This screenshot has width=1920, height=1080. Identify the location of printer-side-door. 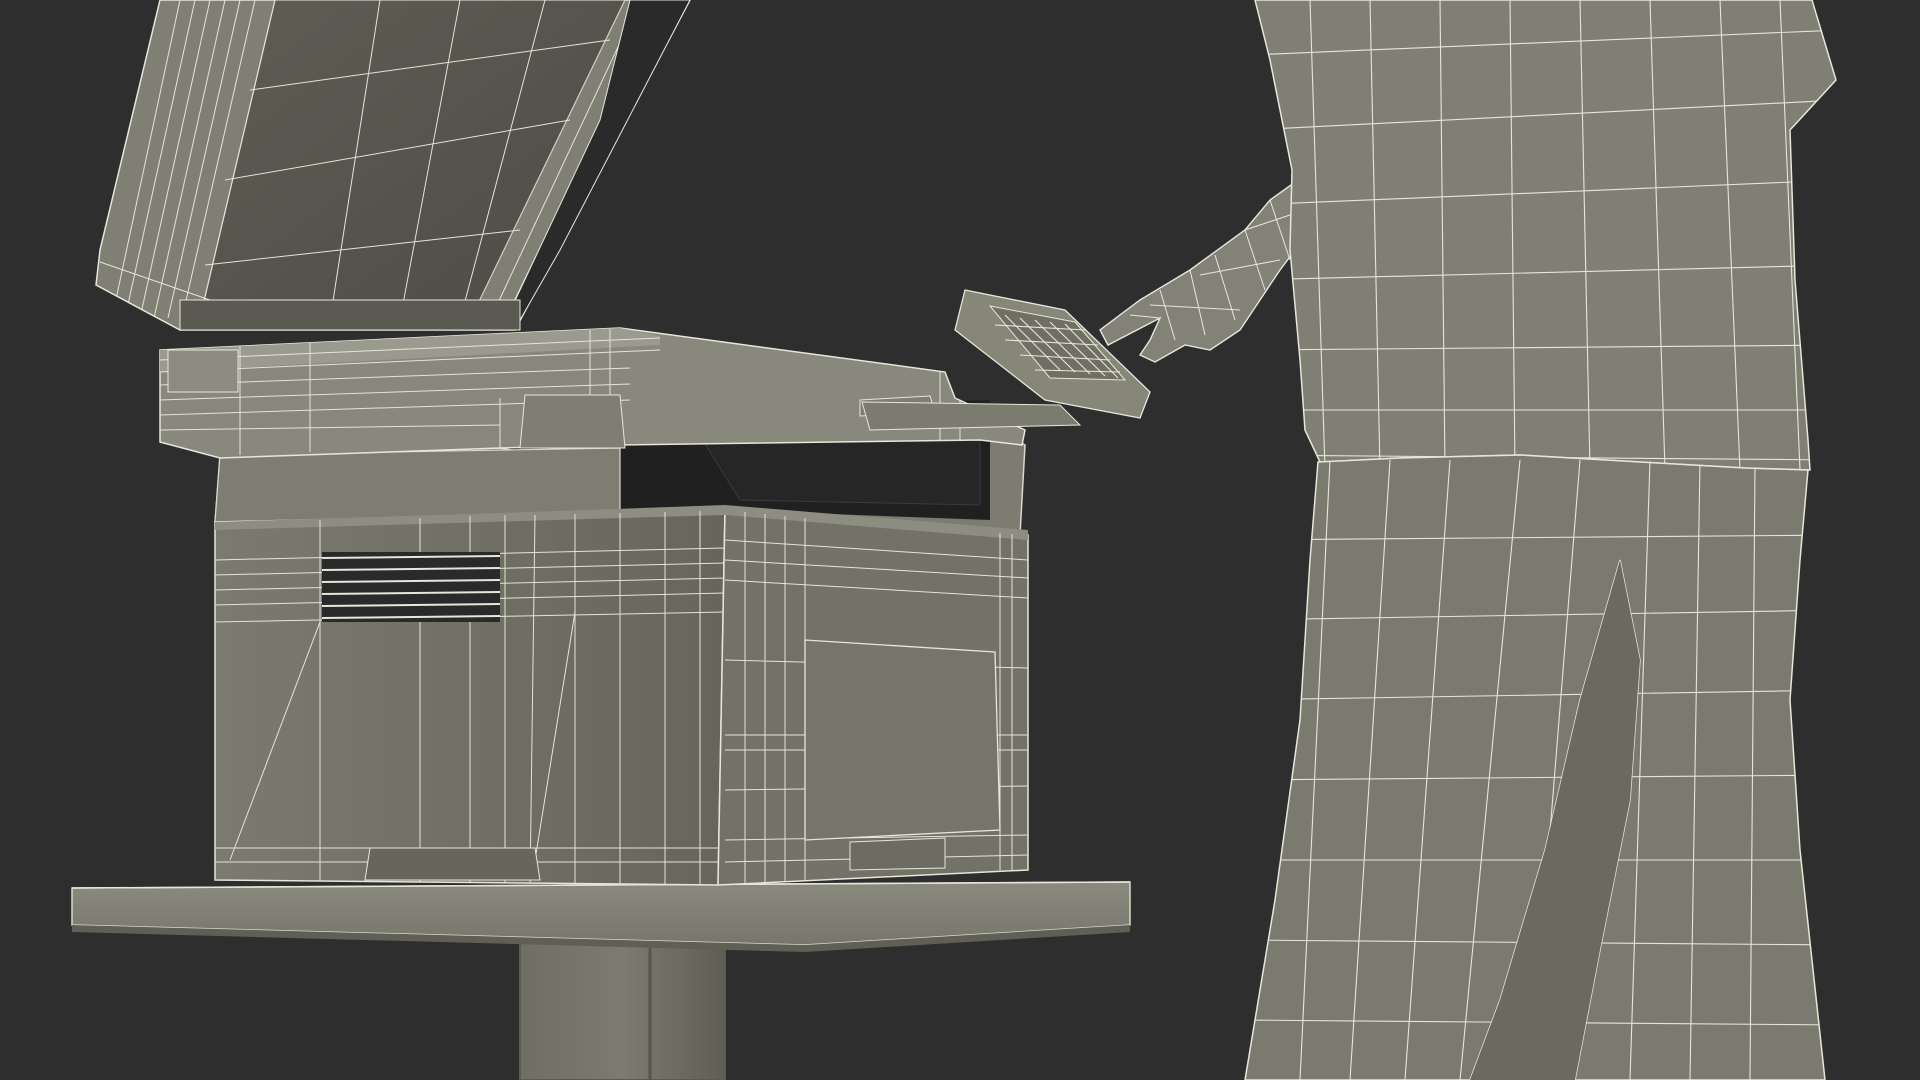
(902, 740).